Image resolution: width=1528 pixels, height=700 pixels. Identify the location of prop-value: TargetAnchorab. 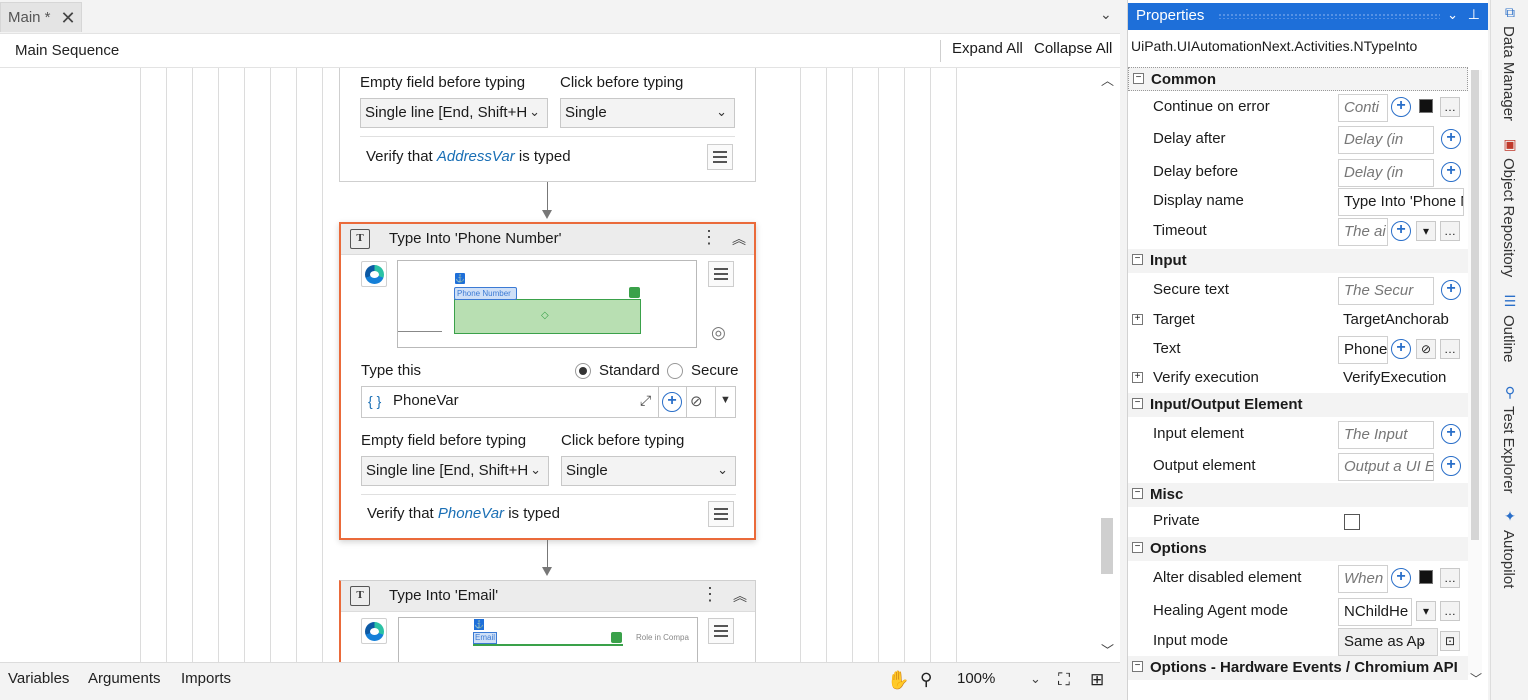
(1401, 321).